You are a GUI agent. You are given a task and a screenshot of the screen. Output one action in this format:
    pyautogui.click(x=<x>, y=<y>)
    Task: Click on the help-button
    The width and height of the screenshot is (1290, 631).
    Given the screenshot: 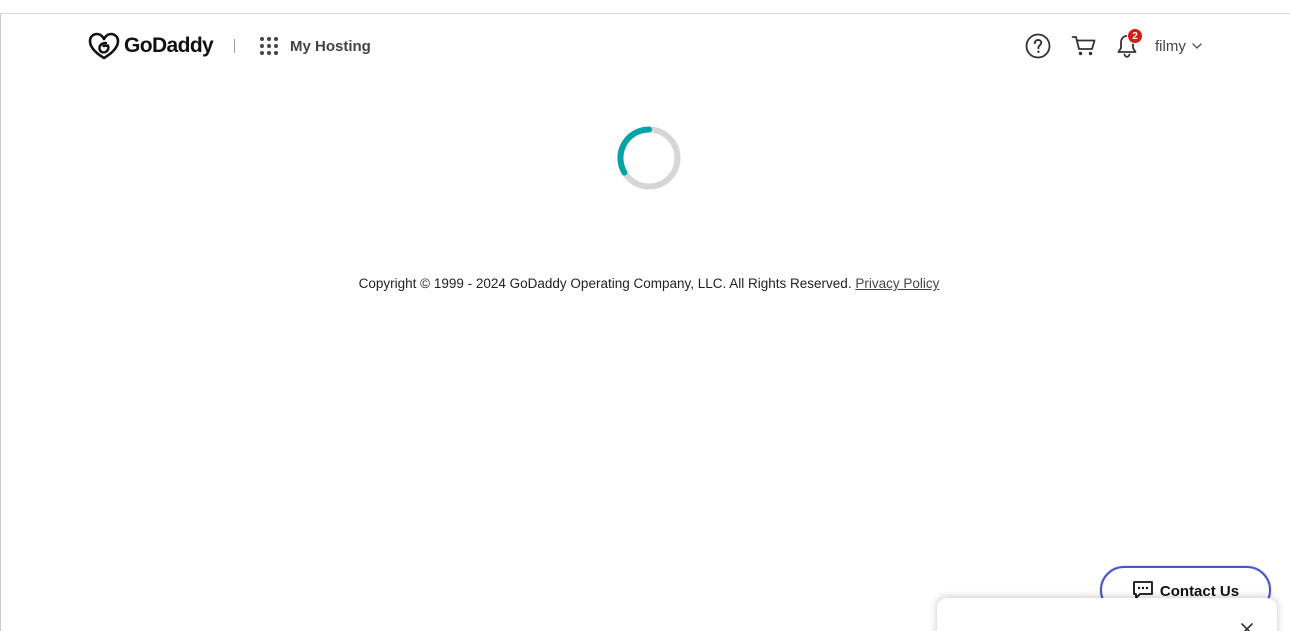 What is the action you would take?
    pyautogui.click(x=1038, y=46)
    